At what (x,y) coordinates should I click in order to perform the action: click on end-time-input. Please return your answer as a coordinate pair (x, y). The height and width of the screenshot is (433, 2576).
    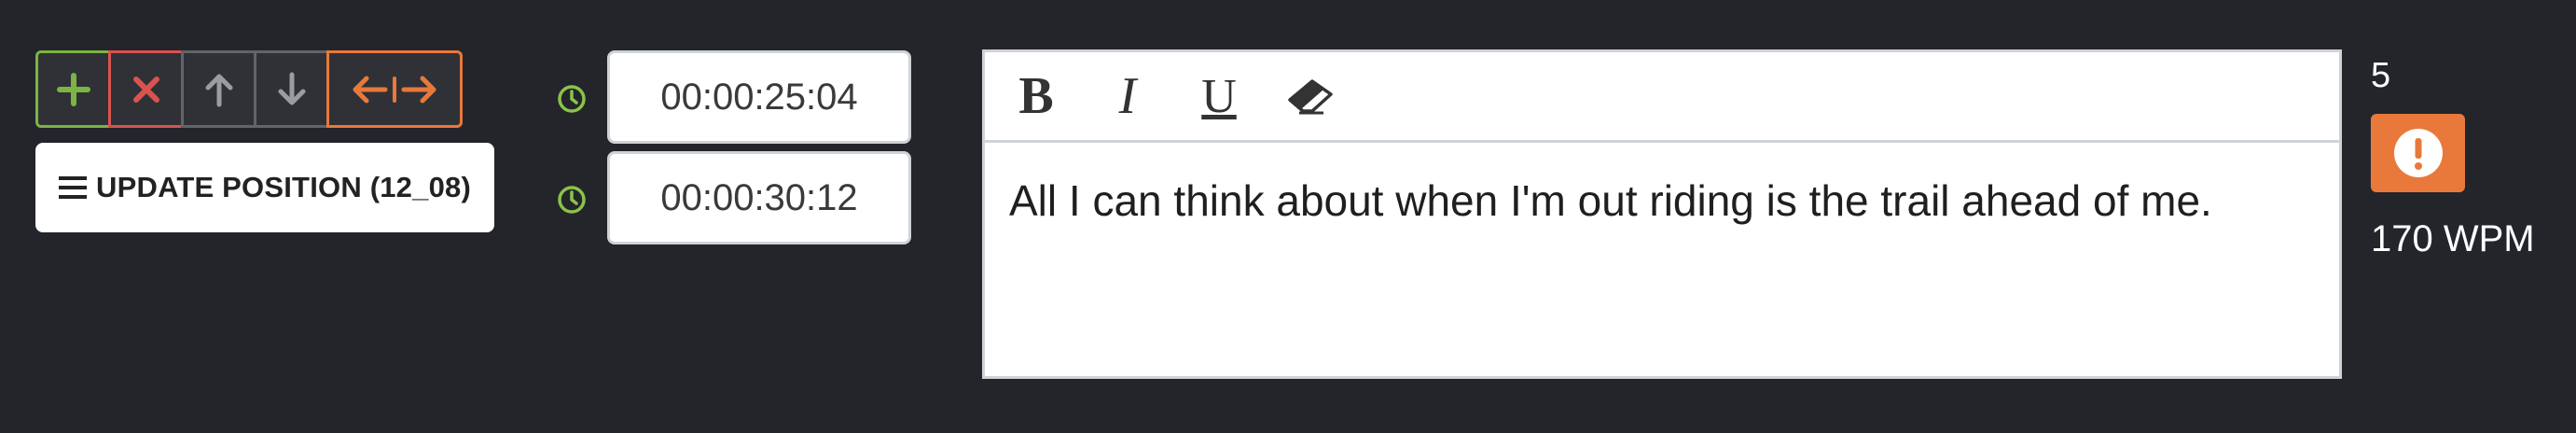
    Looking at the image, I should click on (759, 197).